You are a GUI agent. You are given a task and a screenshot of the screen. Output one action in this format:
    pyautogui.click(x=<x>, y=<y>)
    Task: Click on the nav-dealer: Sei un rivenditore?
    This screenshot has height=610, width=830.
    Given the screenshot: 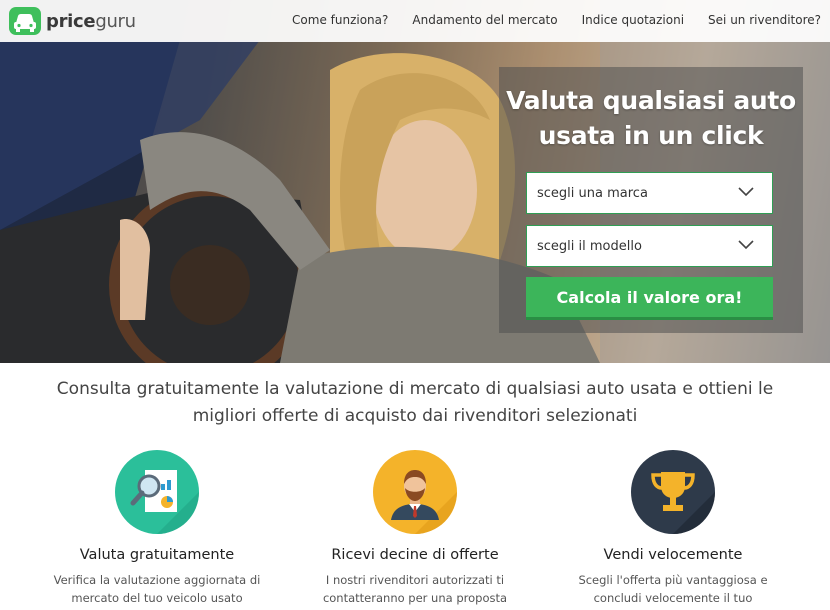 What is the action you would take?
    pyautogui.click(x=764, y=20)
    